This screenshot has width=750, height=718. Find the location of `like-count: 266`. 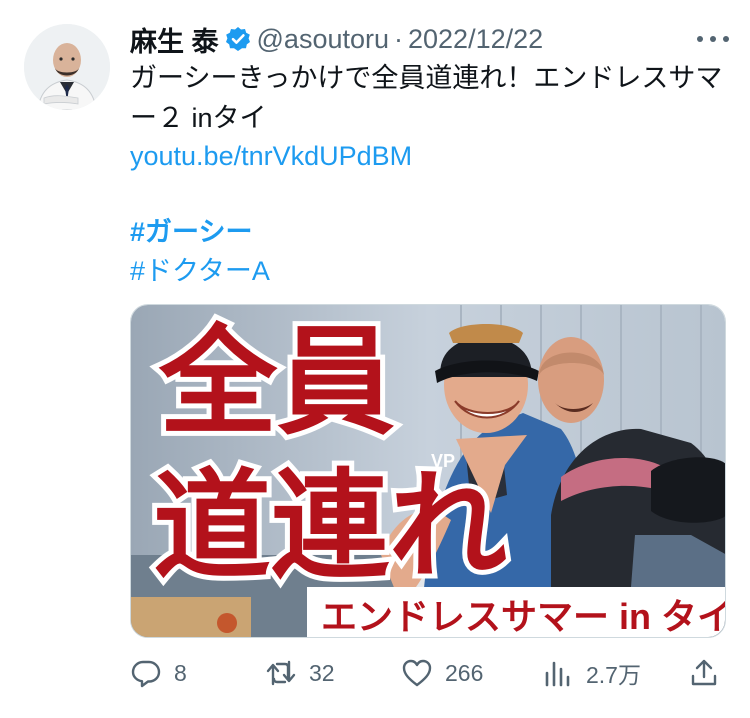

like-count: 266 is located at coordinates (464, 672).